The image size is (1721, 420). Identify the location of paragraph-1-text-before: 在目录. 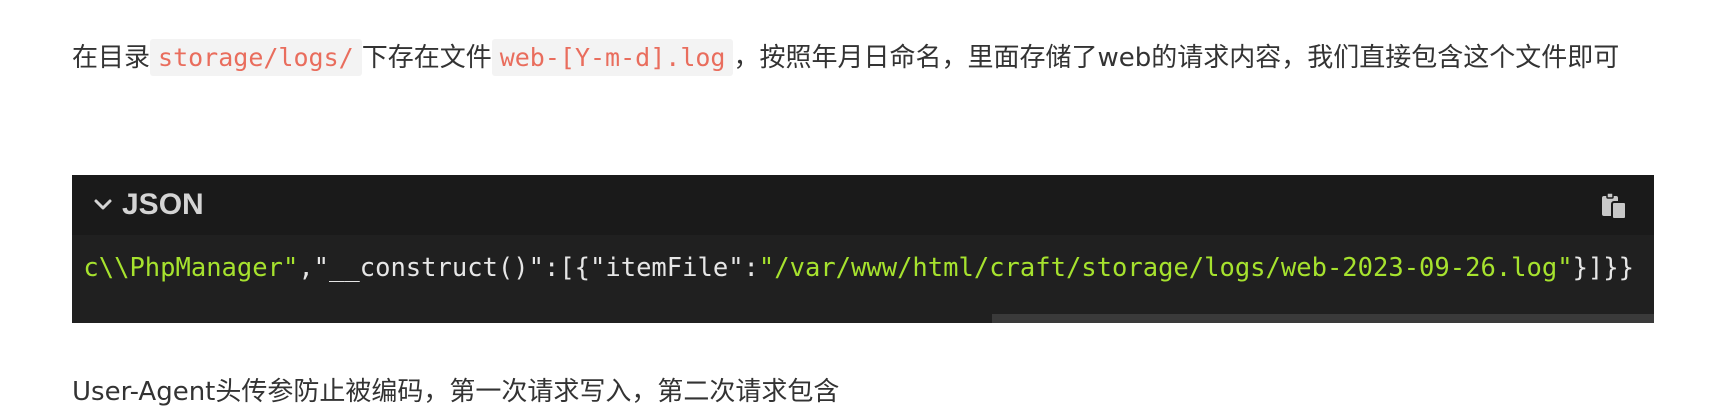
(111, 58).